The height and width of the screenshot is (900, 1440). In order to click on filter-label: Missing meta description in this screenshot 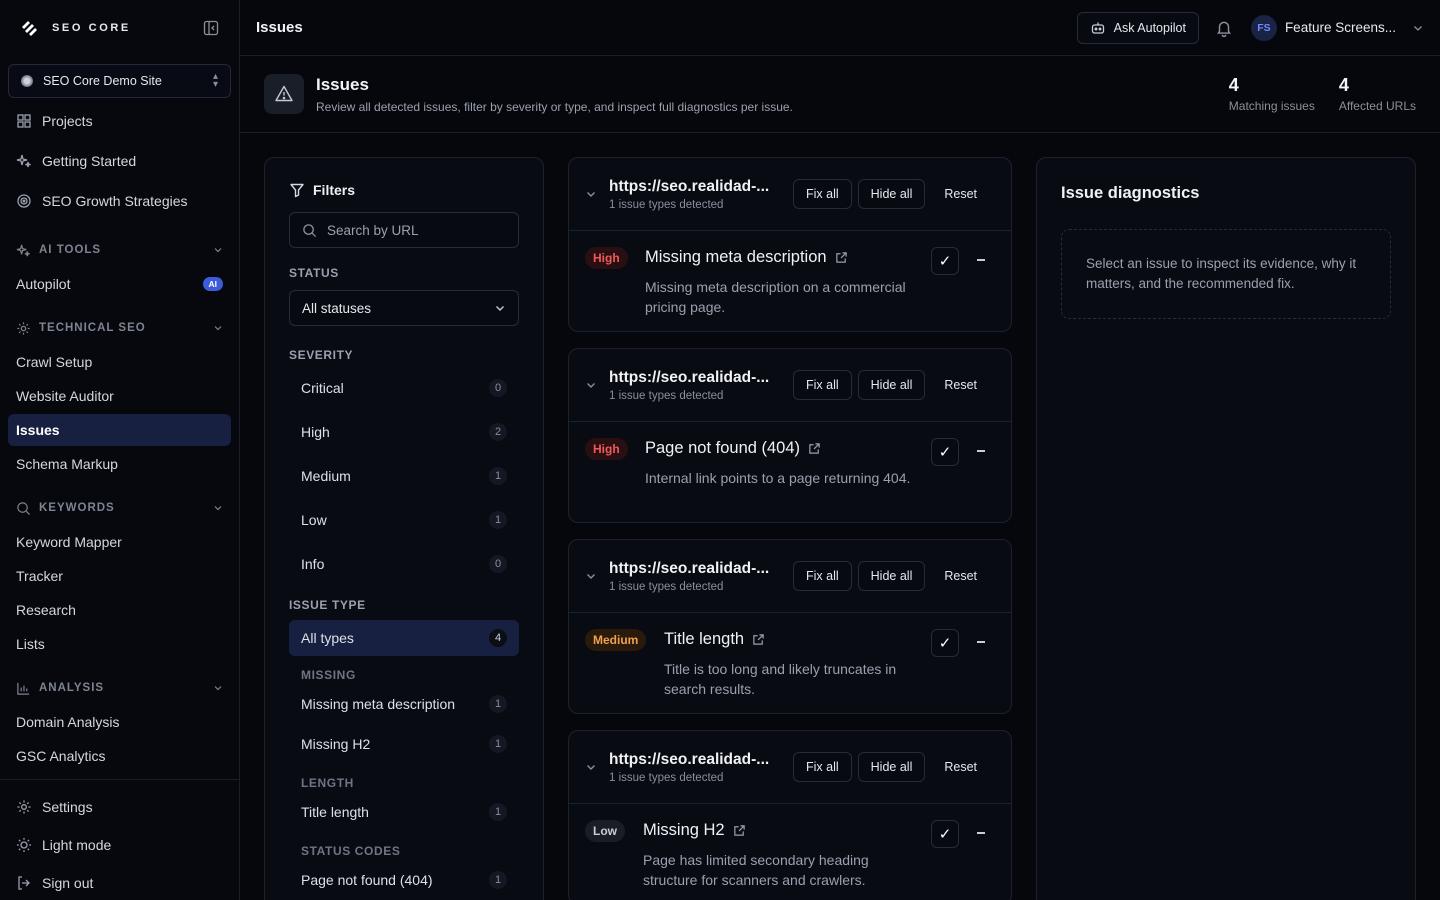, I will do `click(378, 704)`.